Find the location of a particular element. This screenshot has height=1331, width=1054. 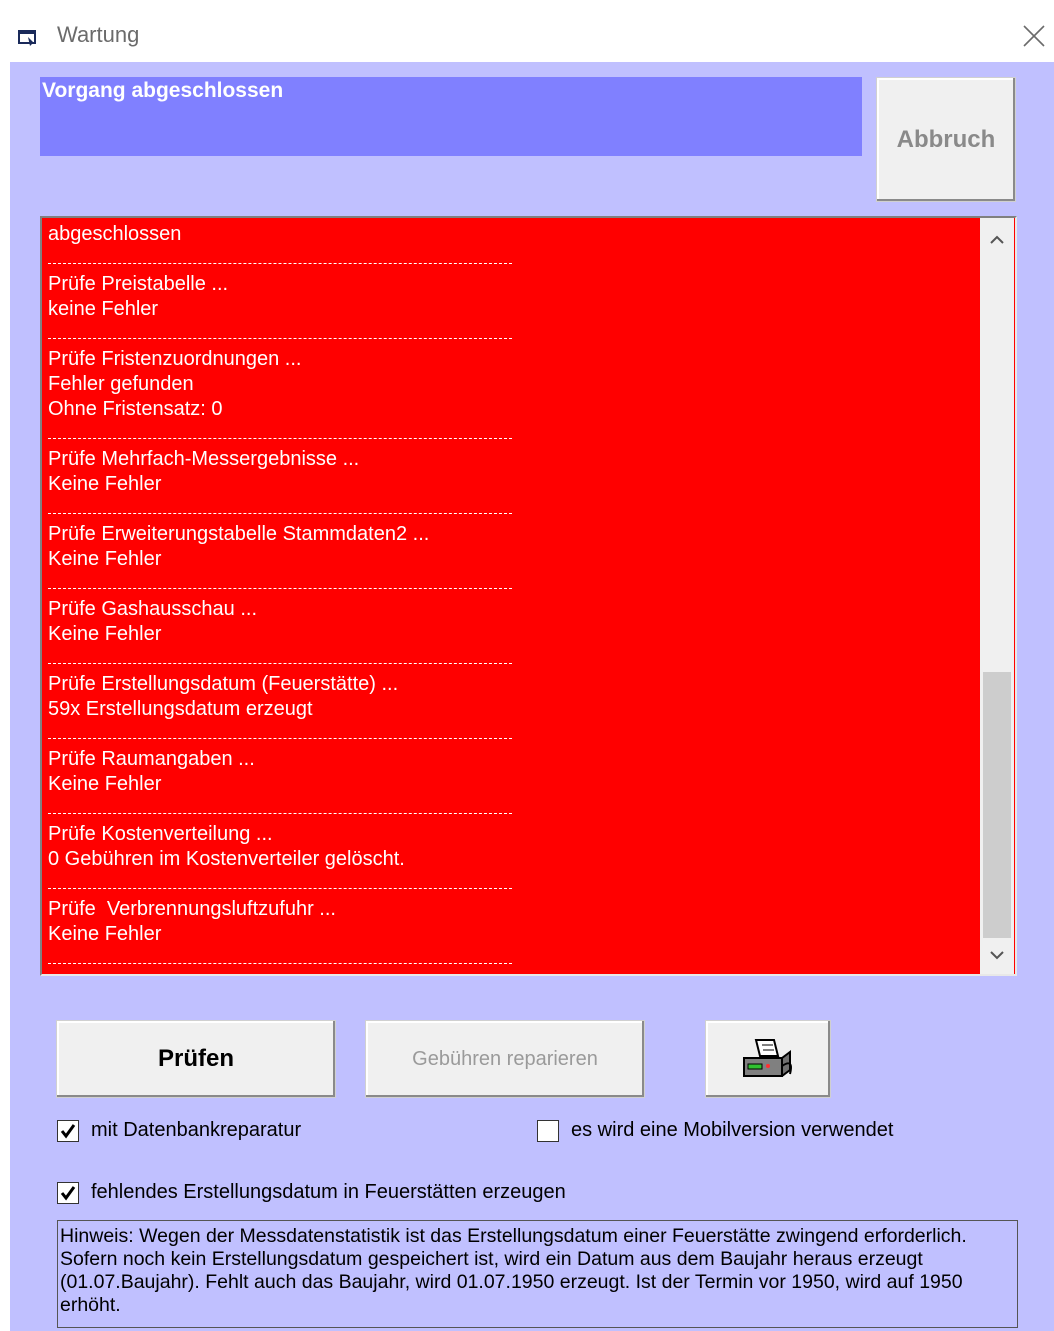

print-button is located at coordinates (768, 1059).